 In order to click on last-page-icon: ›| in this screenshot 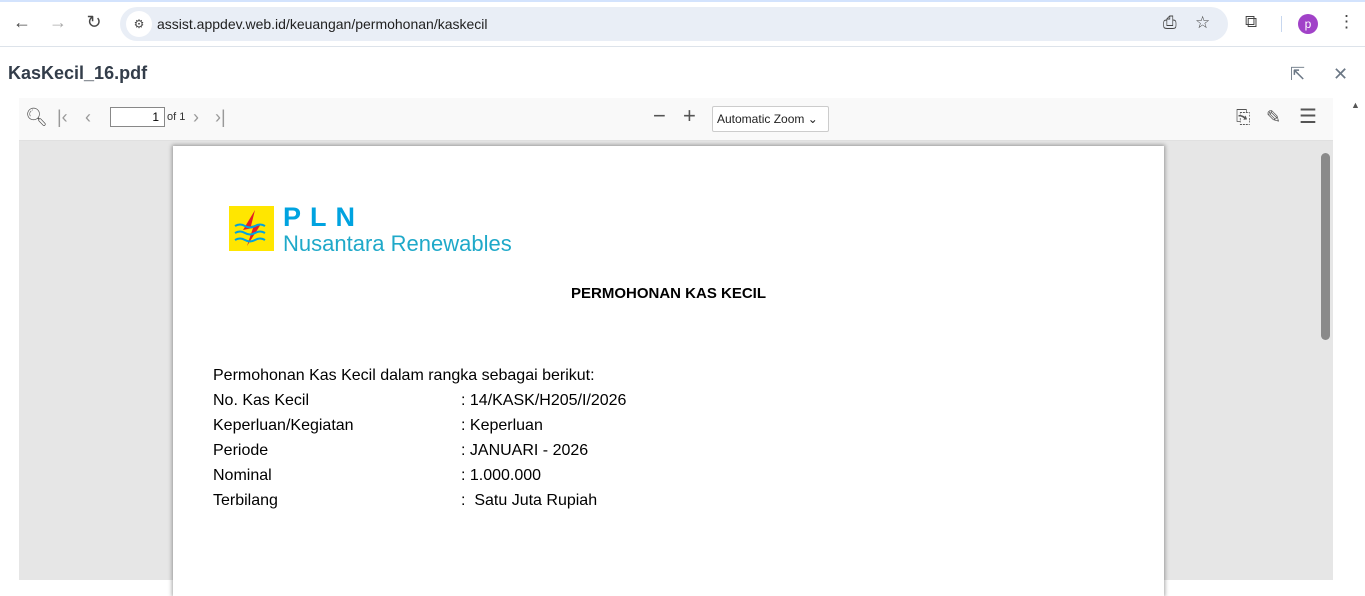, I will do `click(220, 117)`.